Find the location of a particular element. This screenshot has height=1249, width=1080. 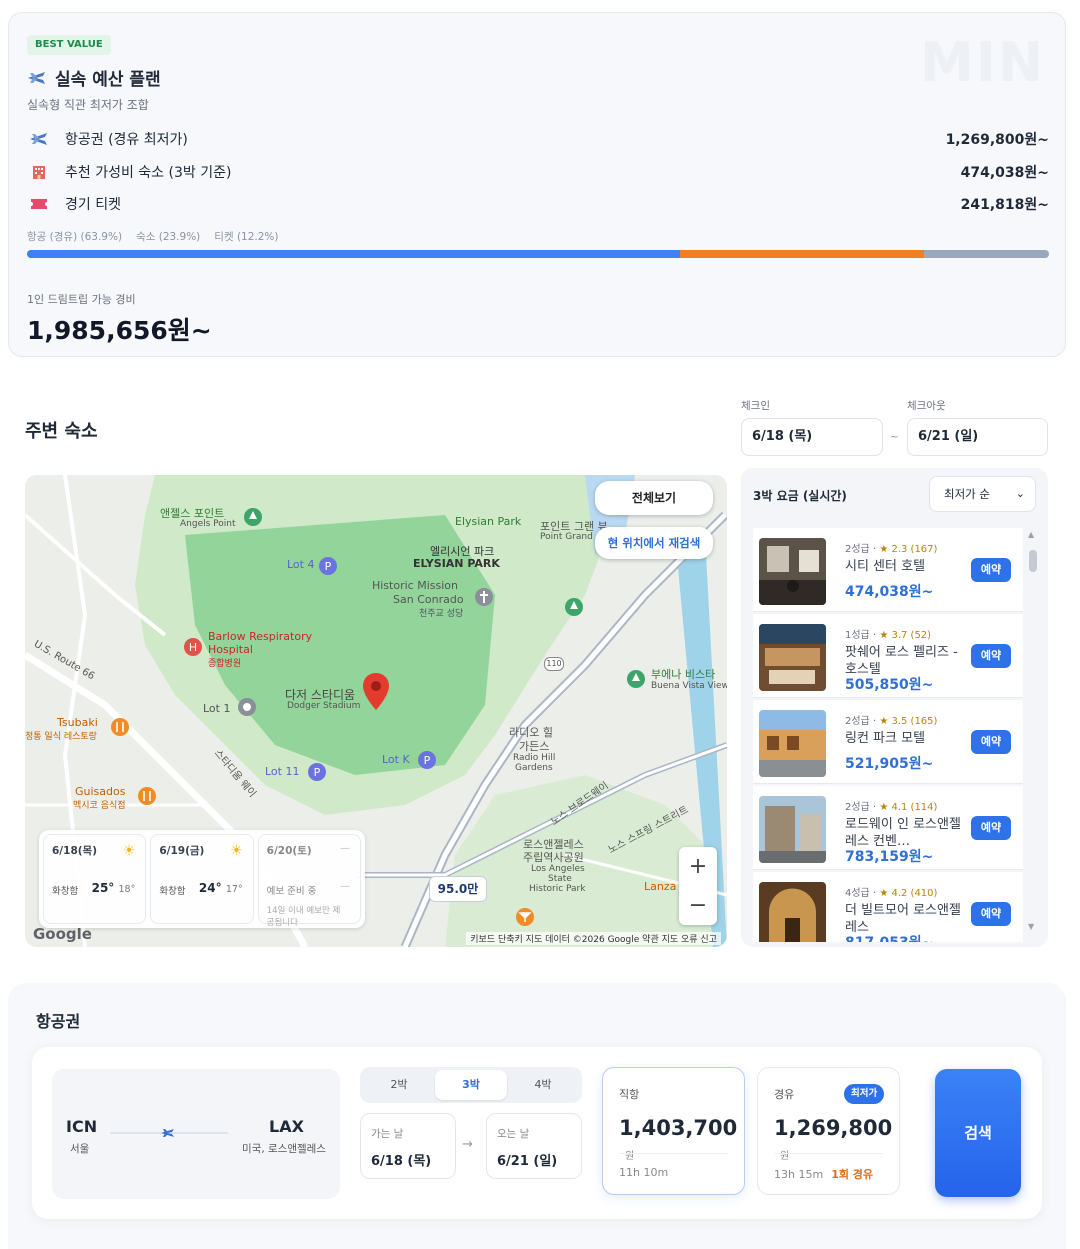

map-label-historic-park-en: Historic Park is located at coordinates (557, 889).